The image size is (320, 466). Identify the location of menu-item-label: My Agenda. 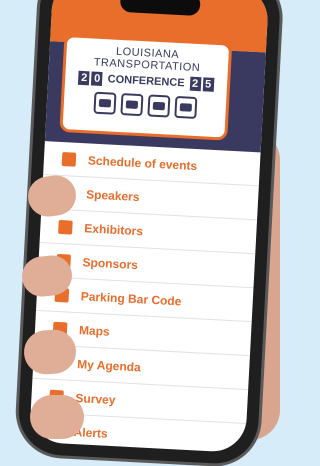
(109, 365).